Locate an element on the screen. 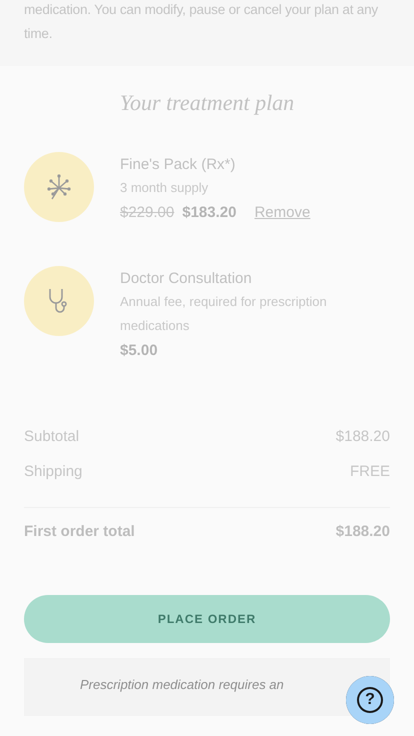 The height and width of the screenshot is (736, 414). item-price: $183.20 is located at coordinates (209, 212).